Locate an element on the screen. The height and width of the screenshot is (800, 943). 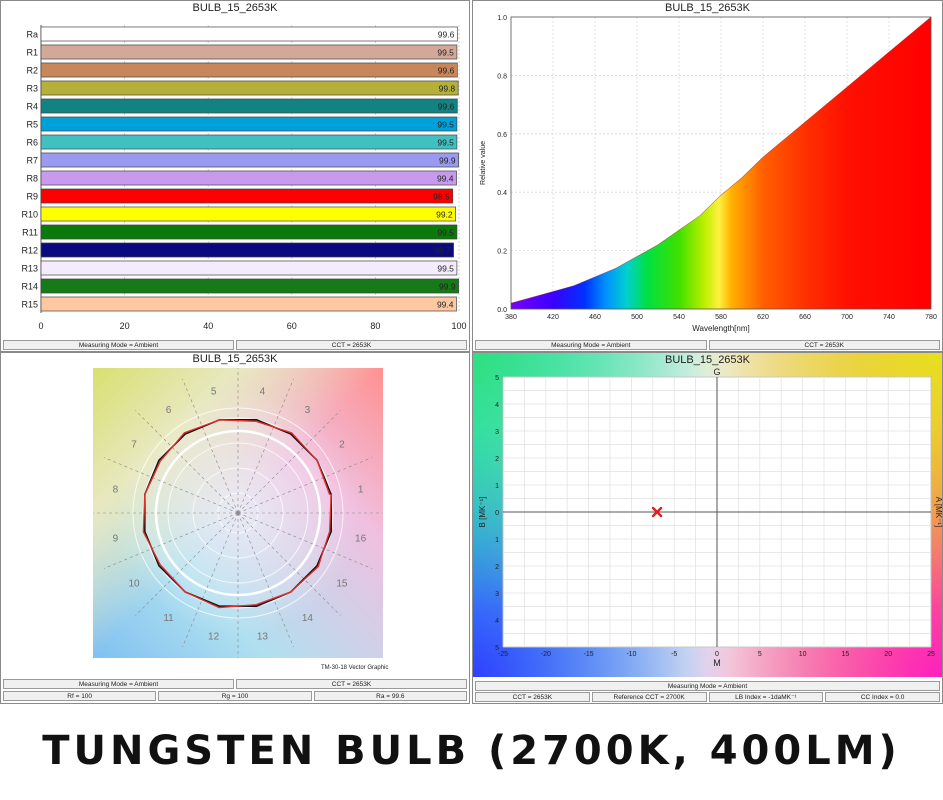
cri-bar-r11 is located at coordinates (249, 232).